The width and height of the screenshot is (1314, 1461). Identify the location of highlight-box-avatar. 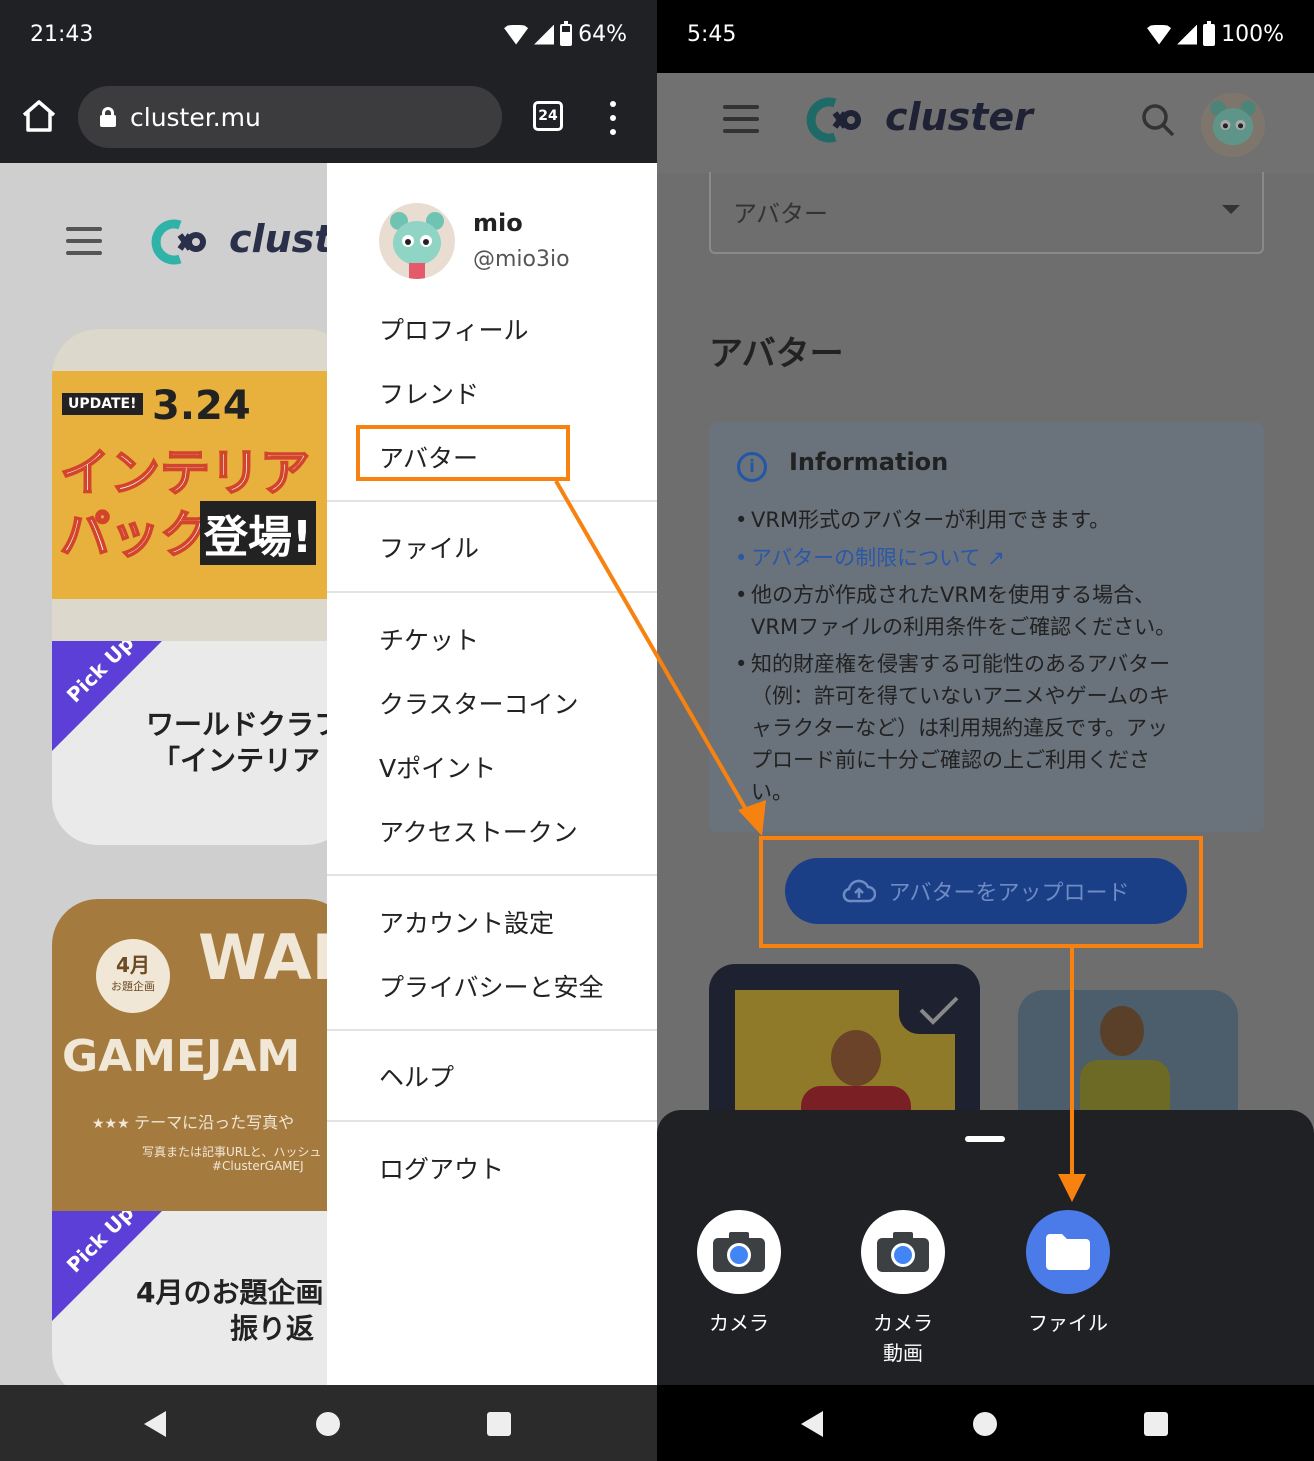
(463, 453).